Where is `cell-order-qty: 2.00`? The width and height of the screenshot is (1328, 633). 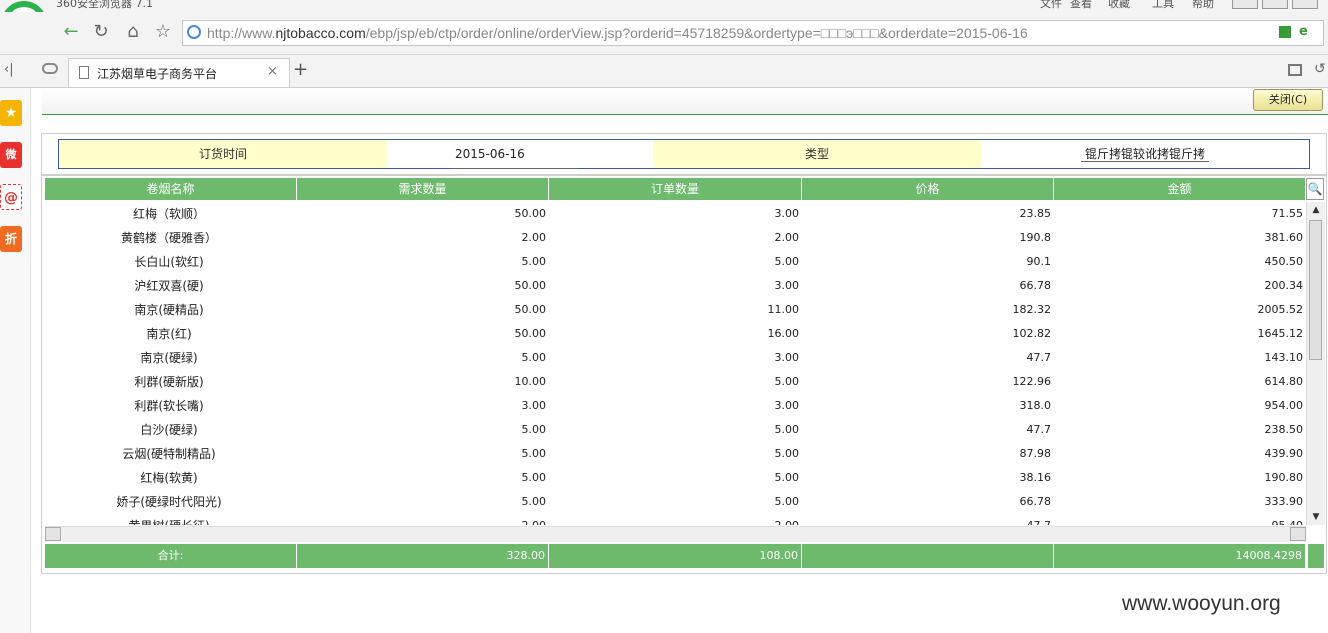
cell-order-qty: 2.00 is located at coordinates (787, 237).